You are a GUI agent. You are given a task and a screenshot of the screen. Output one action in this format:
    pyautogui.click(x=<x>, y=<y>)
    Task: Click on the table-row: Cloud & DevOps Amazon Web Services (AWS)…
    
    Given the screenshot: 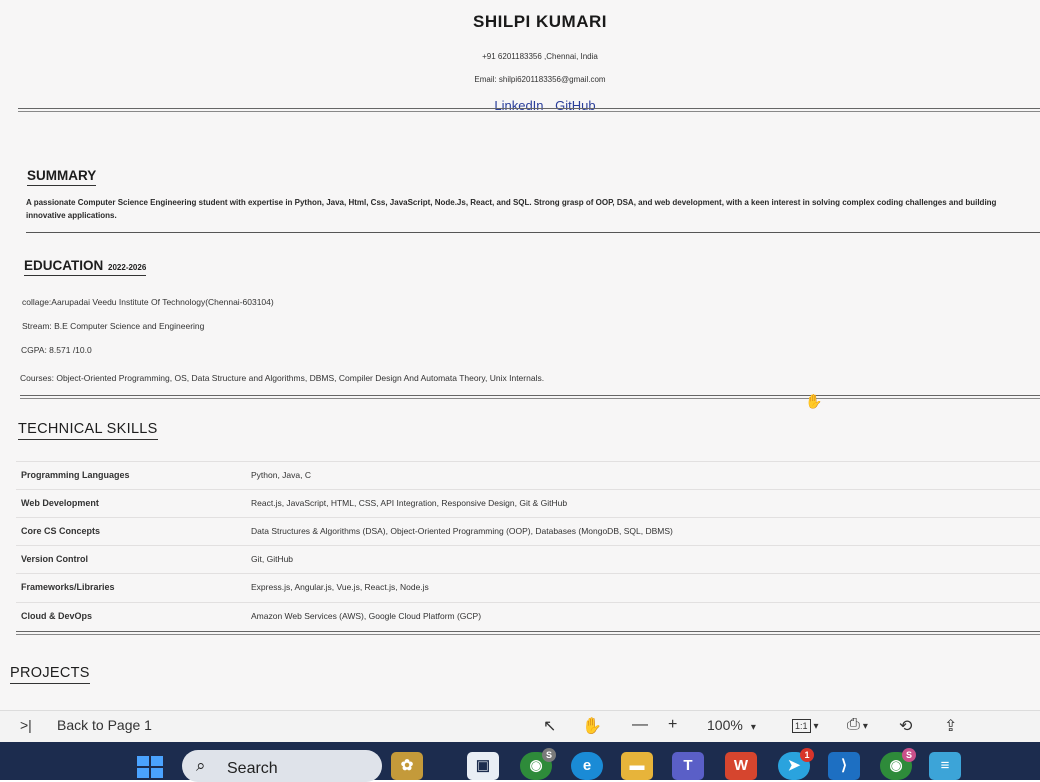 What is the action you would take?
    pyautogui.click(x=528, y=616)
    